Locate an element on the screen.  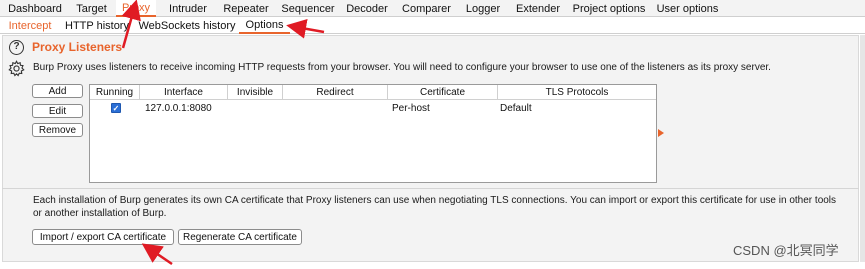
column-header-certificate: Certificate is located at coordinates (443, 92).